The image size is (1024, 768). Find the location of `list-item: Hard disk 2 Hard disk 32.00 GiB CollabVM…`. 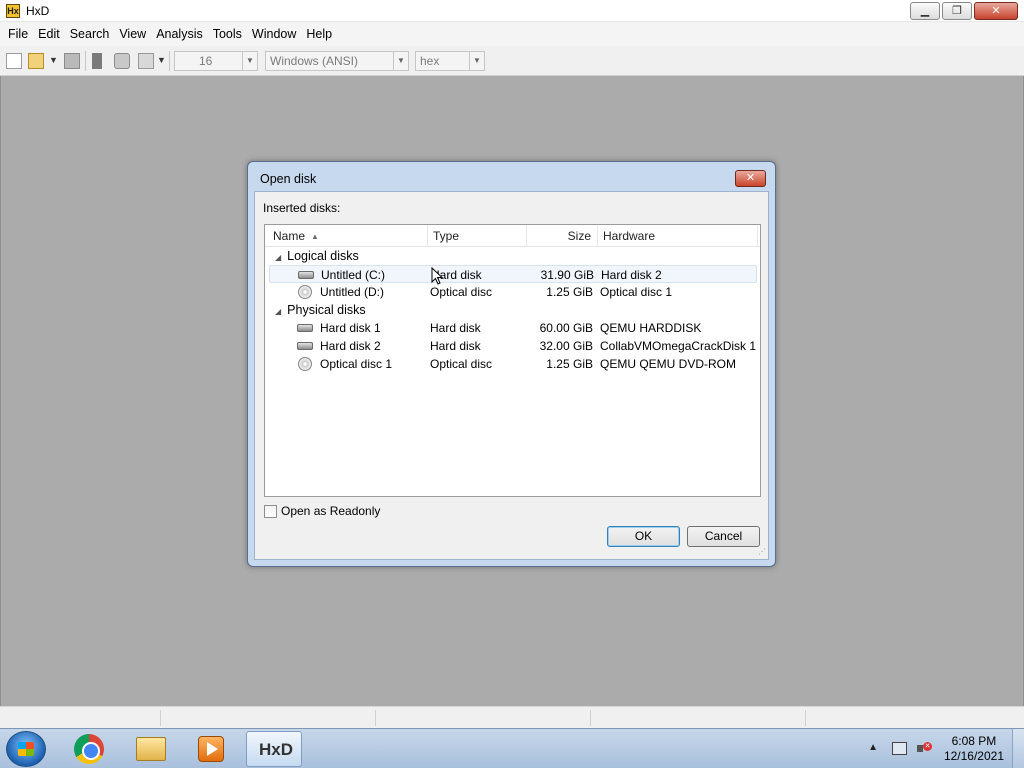

list-item: Hard disk 2 Hard disk 32.00 GiB CollabVM… is located at coordinates (512, 346).